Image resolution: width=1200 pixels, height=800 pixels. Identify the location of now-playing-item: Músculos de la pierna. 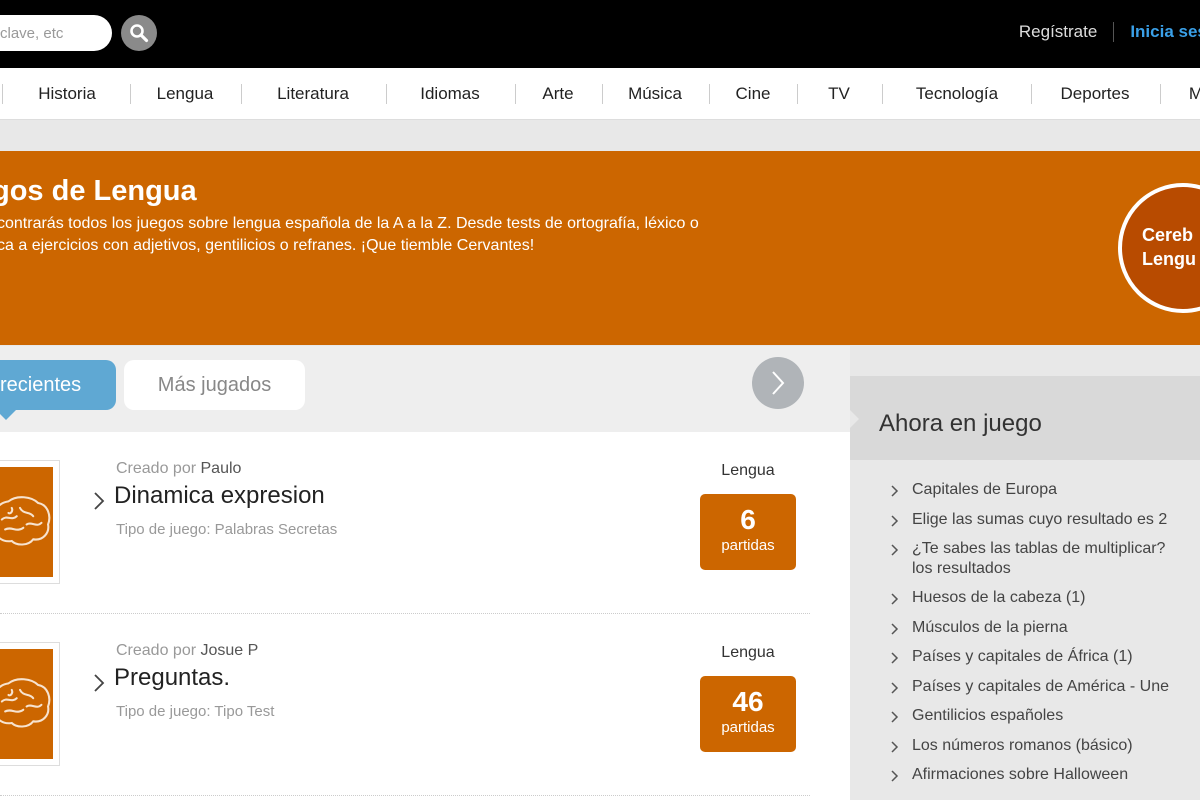
(1045, 628).